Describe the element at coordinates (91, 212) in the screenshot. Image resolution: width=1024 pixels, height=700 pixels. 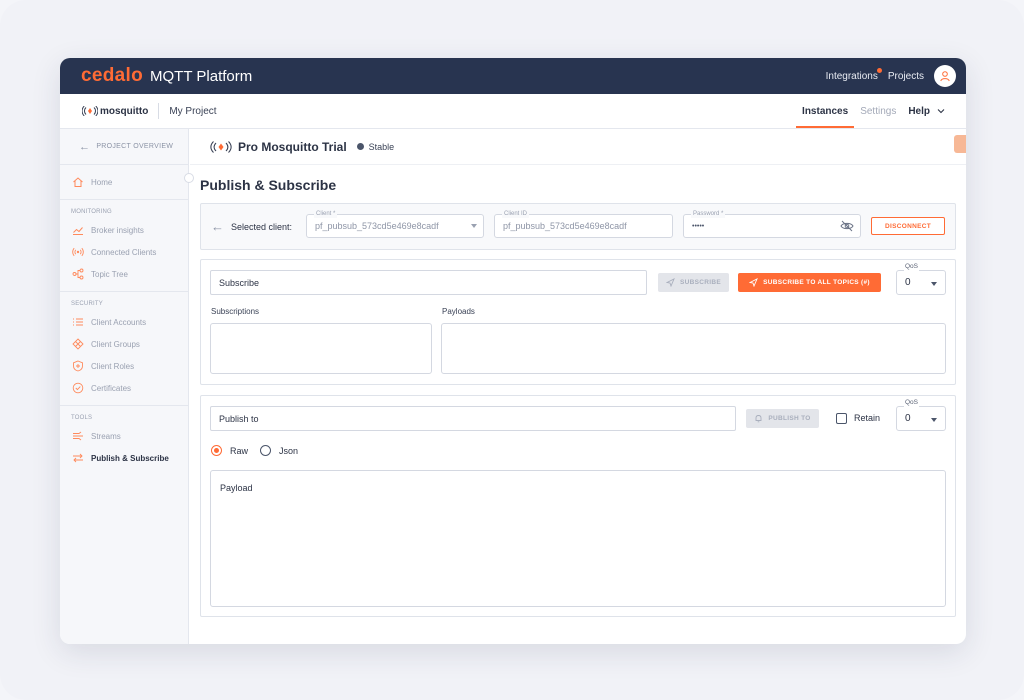
I see `section-monitoring: MONITORING` at that location.